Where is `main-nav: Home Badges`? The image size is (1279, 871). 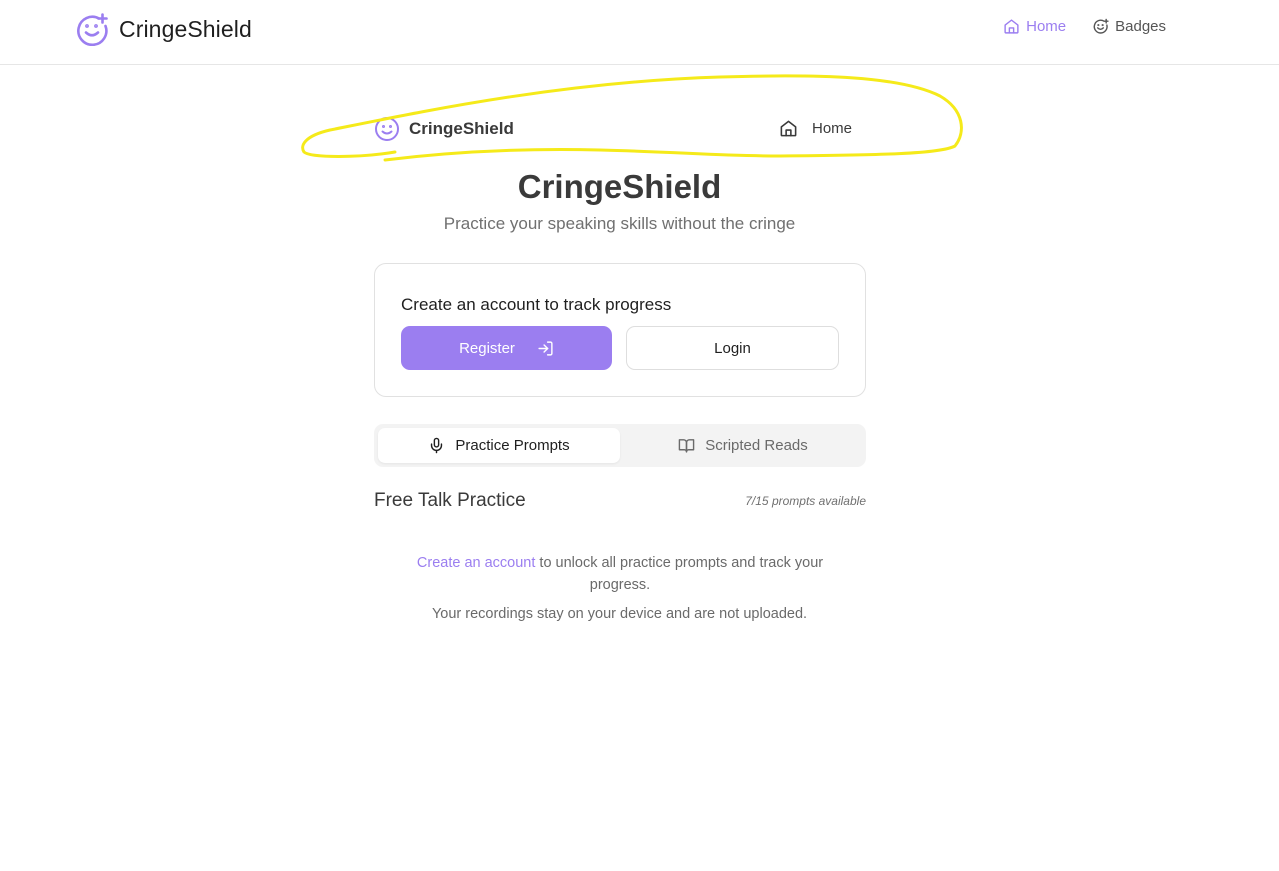
main-nav: Home Badges is located at coordinates (1084, 26).